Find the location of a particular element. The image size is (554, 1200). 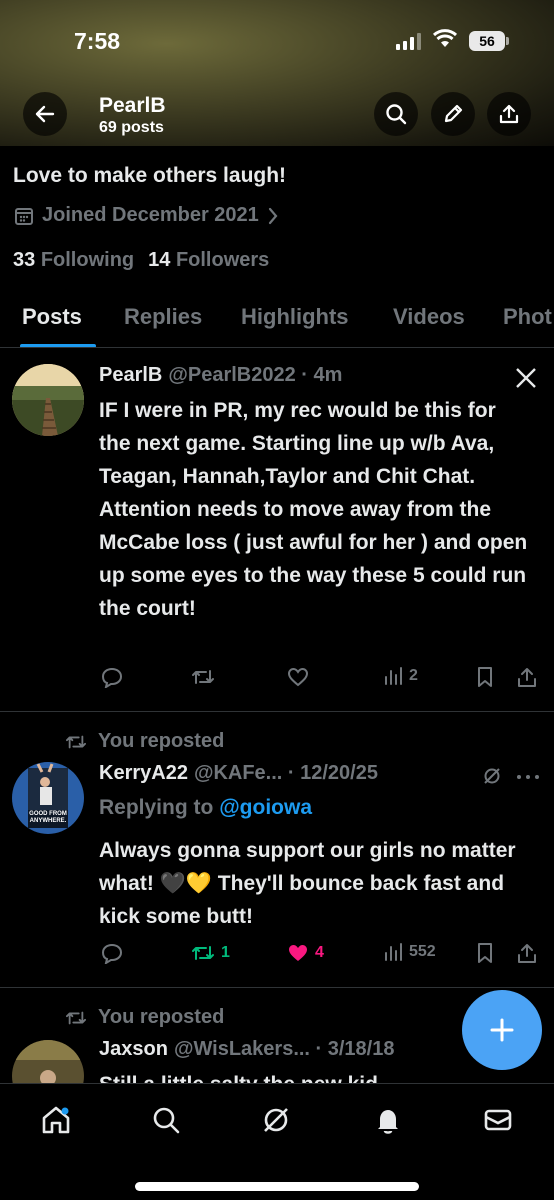

more-options-icon is located at coordinates (528, 777).